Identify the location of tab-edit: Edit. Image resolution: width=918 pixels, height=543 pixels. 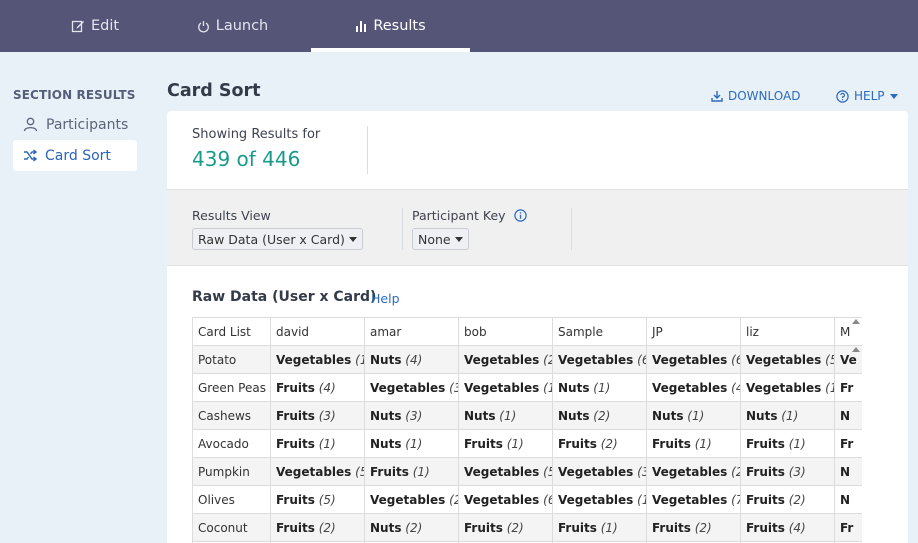
(95, 26).